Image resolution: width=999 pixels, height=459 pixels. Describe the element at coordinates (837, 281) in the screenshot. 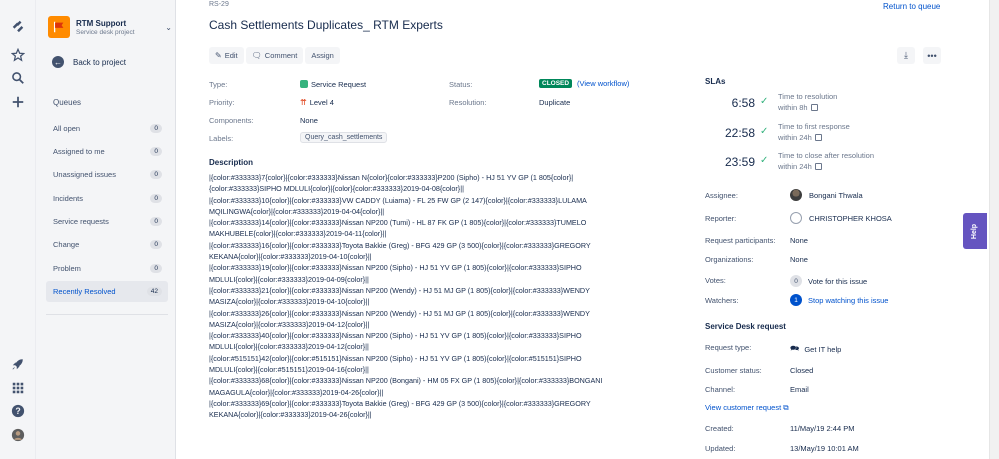

I see `vote-link: Vote for this issue` at that location.